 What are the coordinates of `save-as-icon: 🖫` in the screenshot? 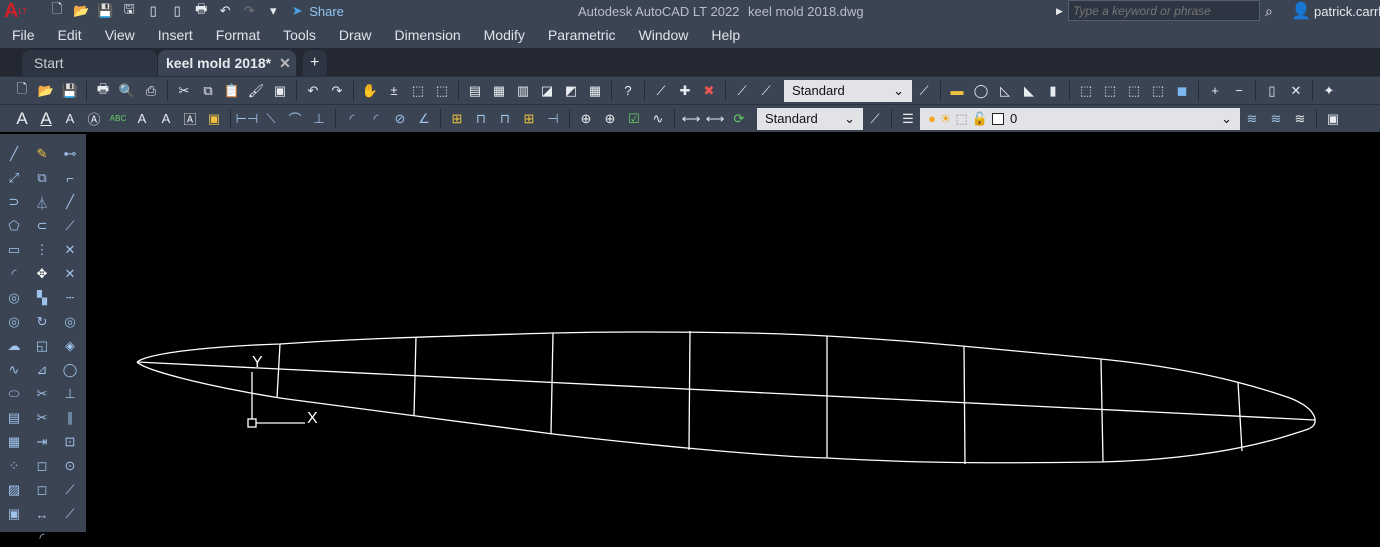 It's located at (129, 10).